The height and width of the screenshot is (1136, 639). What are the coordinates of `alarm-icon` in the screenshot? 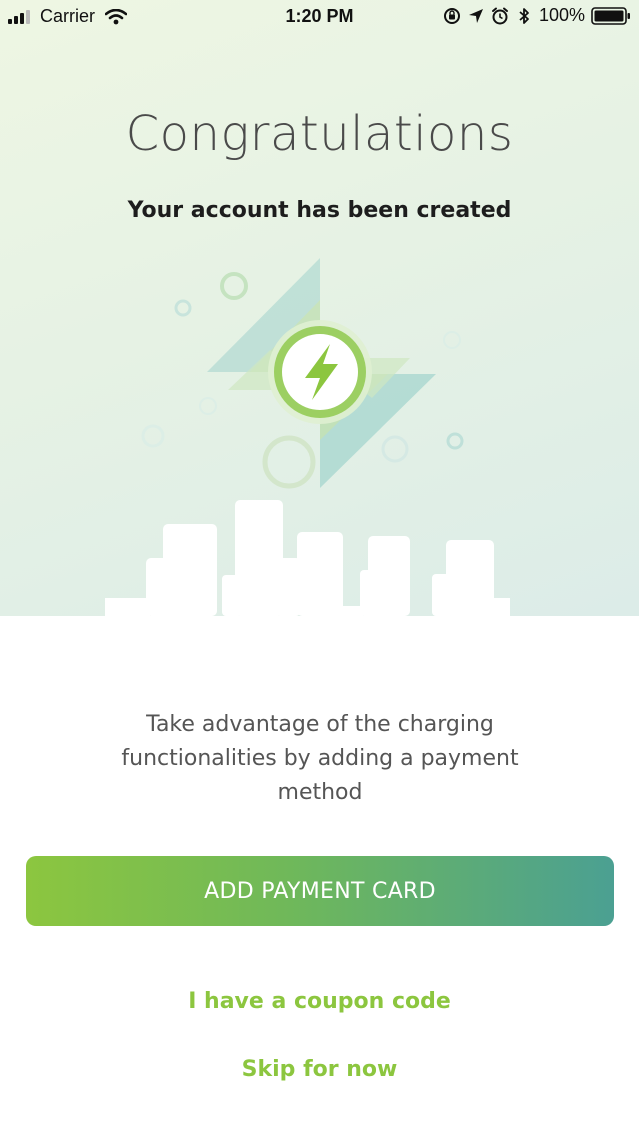 It's located at (499, 15).